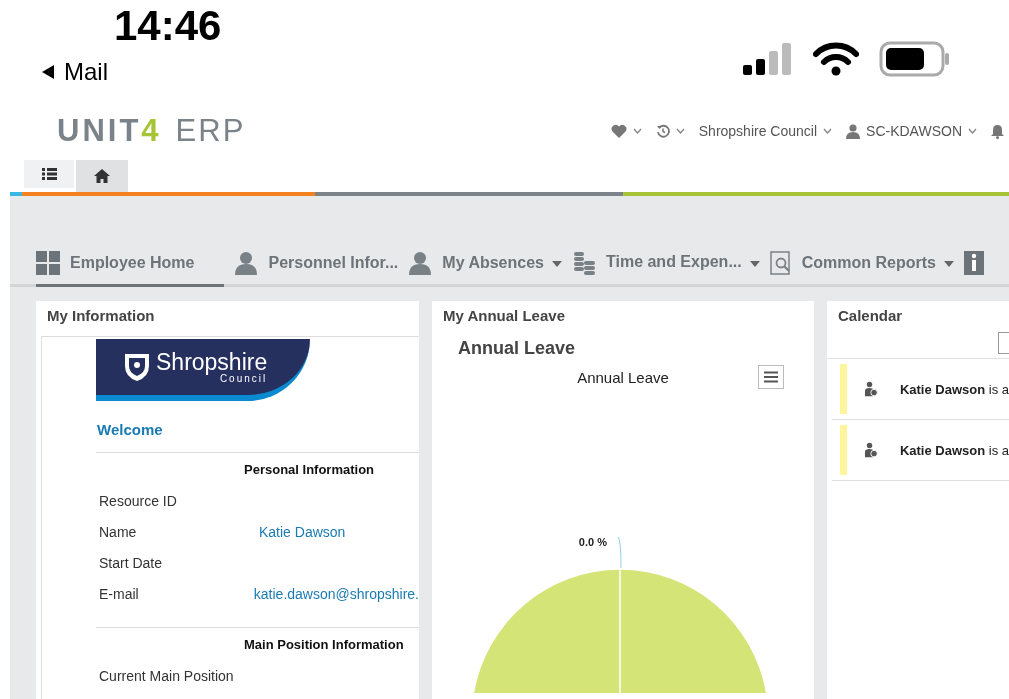 The height and width of the screenshot is (699, 1009). What do you see at coordinates (118, 531) in the screenshot?
I see `field-label: Name` at bounding box center [118, 531].